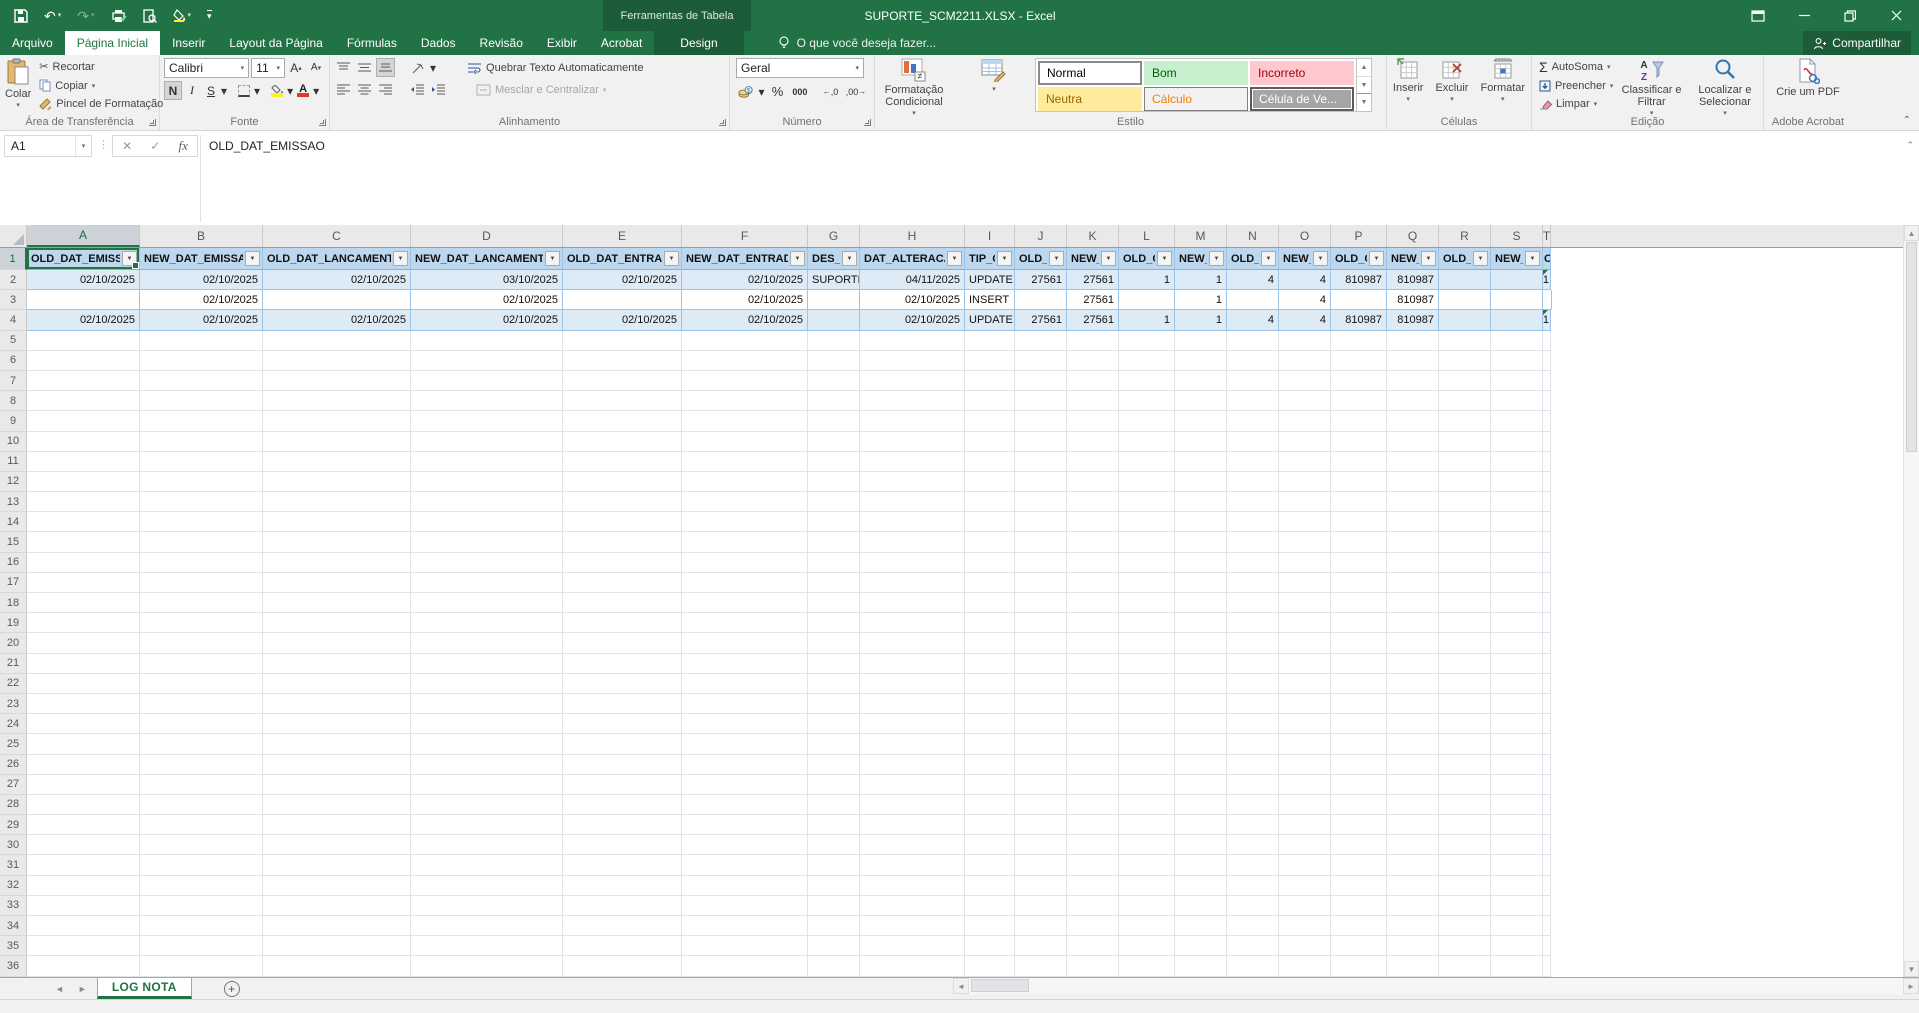 This screenshot has width=1919, height=1013. I want to click on borders-button, so click(244, 90).